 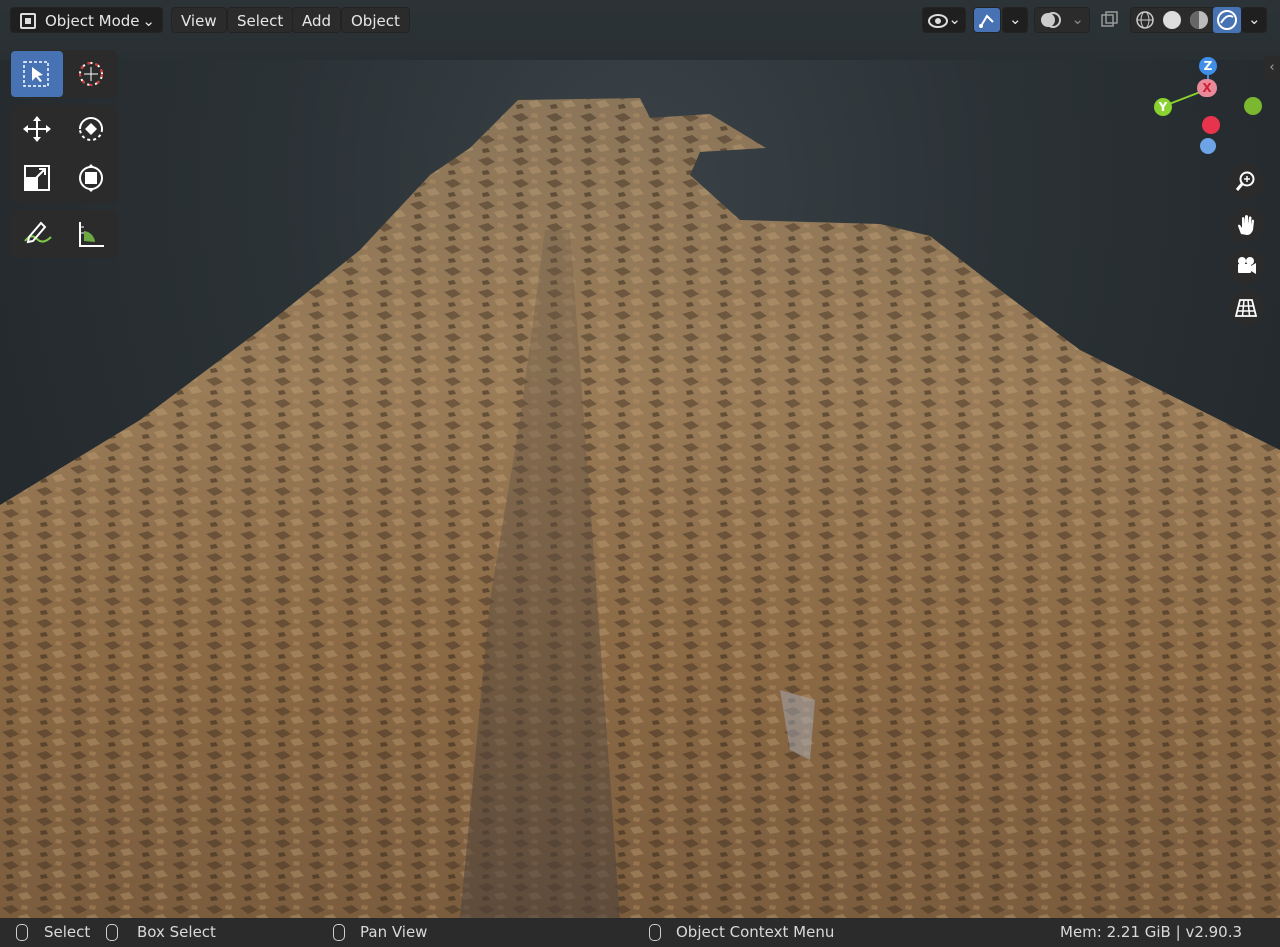 What do you see at coordinates (655, 932) in the screenshot?
I see `mouse-right-icon` at bounding box center [655, 932].